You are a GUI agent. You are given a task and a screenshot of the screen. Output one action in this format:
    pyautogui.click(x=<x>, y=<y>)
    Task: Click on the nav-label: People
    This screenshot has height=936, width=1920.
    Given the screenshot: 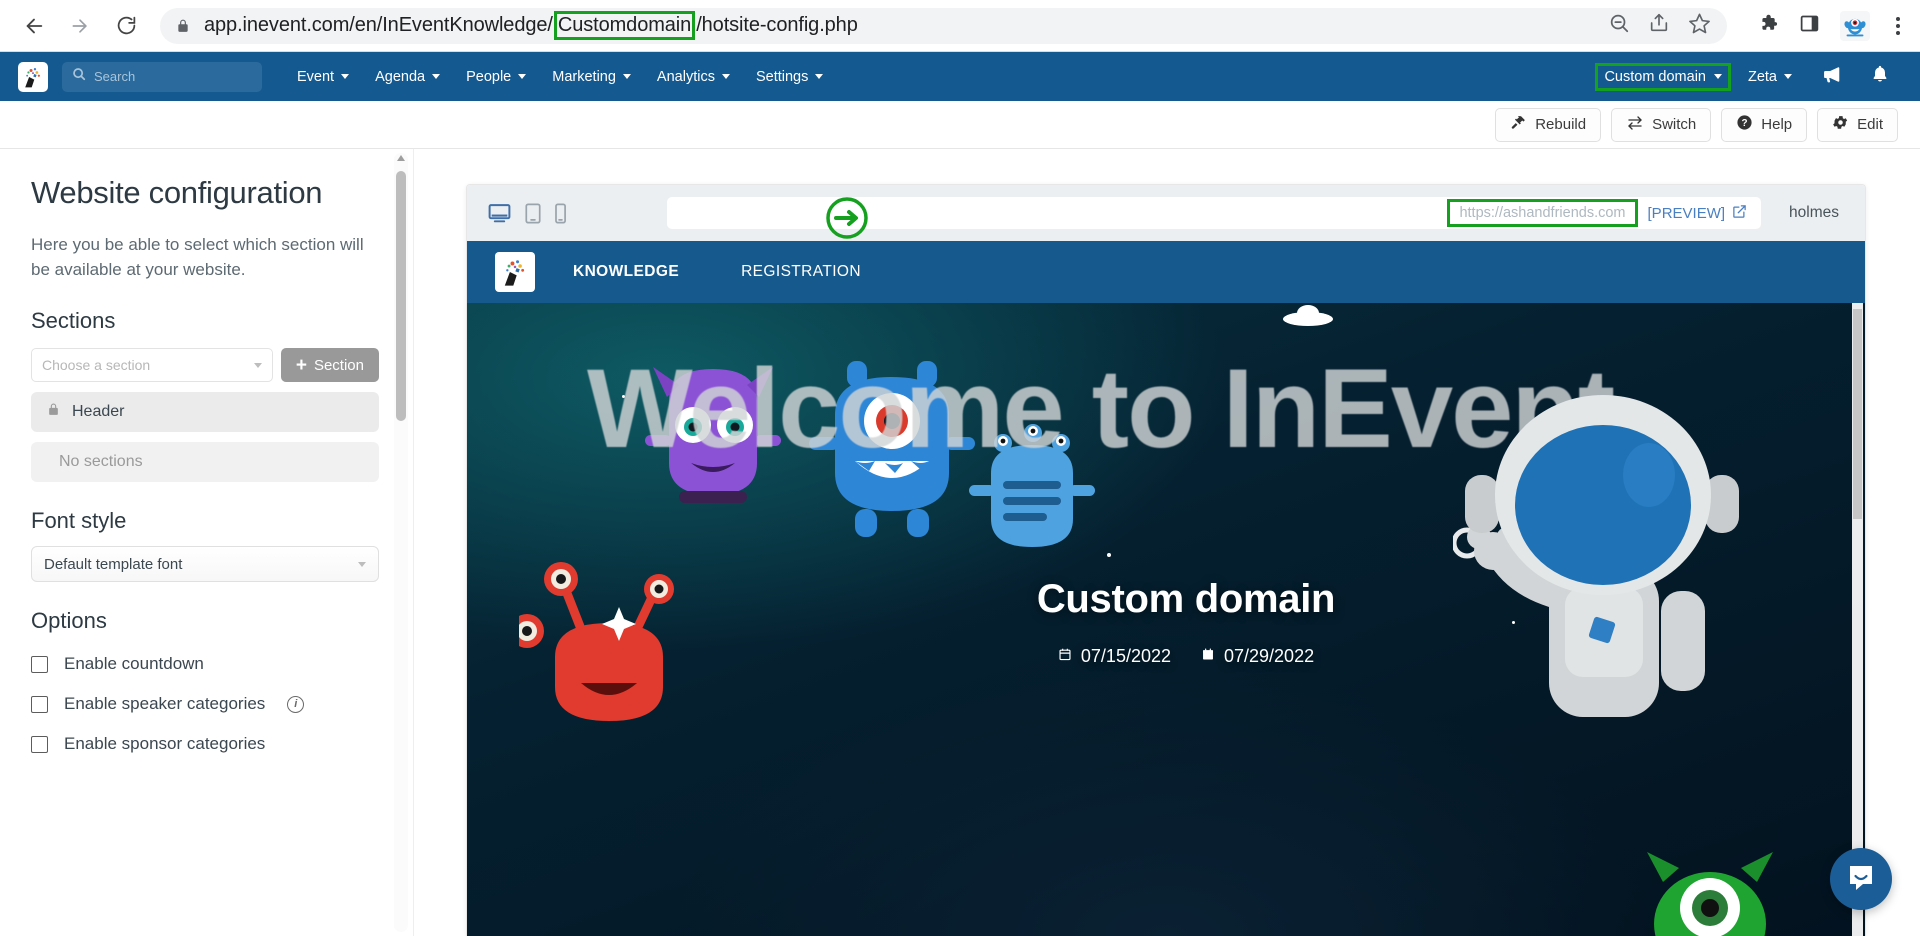 What is the action you would take?
    pyautogui.click(x=489, y=76)
    